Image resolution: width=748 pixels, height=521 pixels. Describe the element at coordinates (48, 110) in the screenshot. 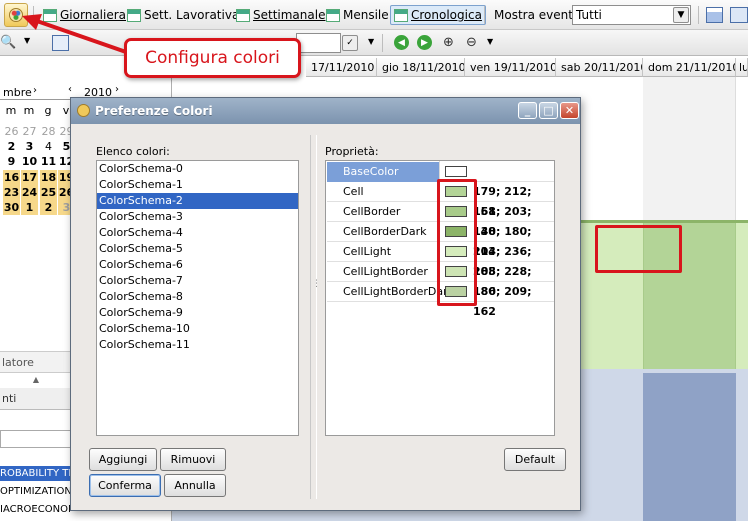

I see `weekday-header: g` at that location.